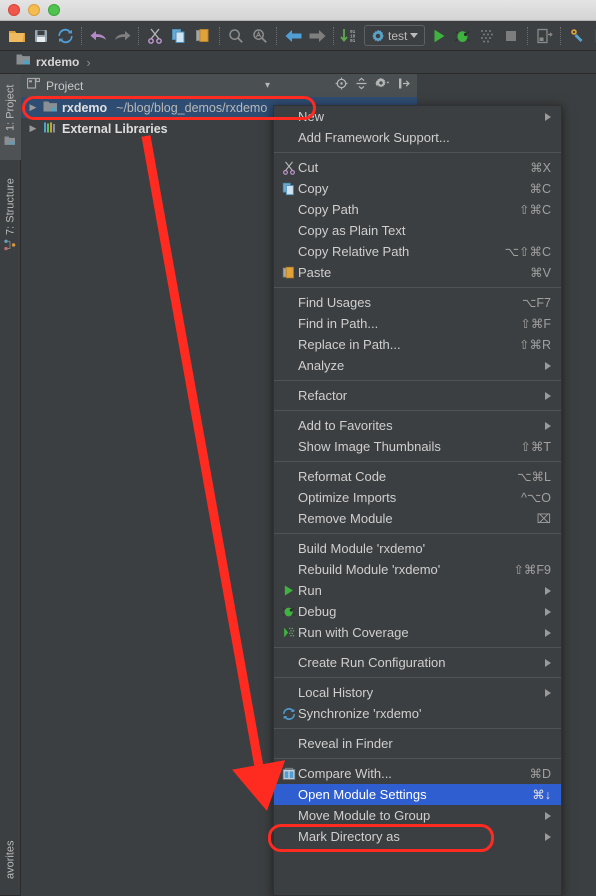  Describe the element at coordinates (592, 36) in the screenshot. I see `avd-manager-icon` at that location.